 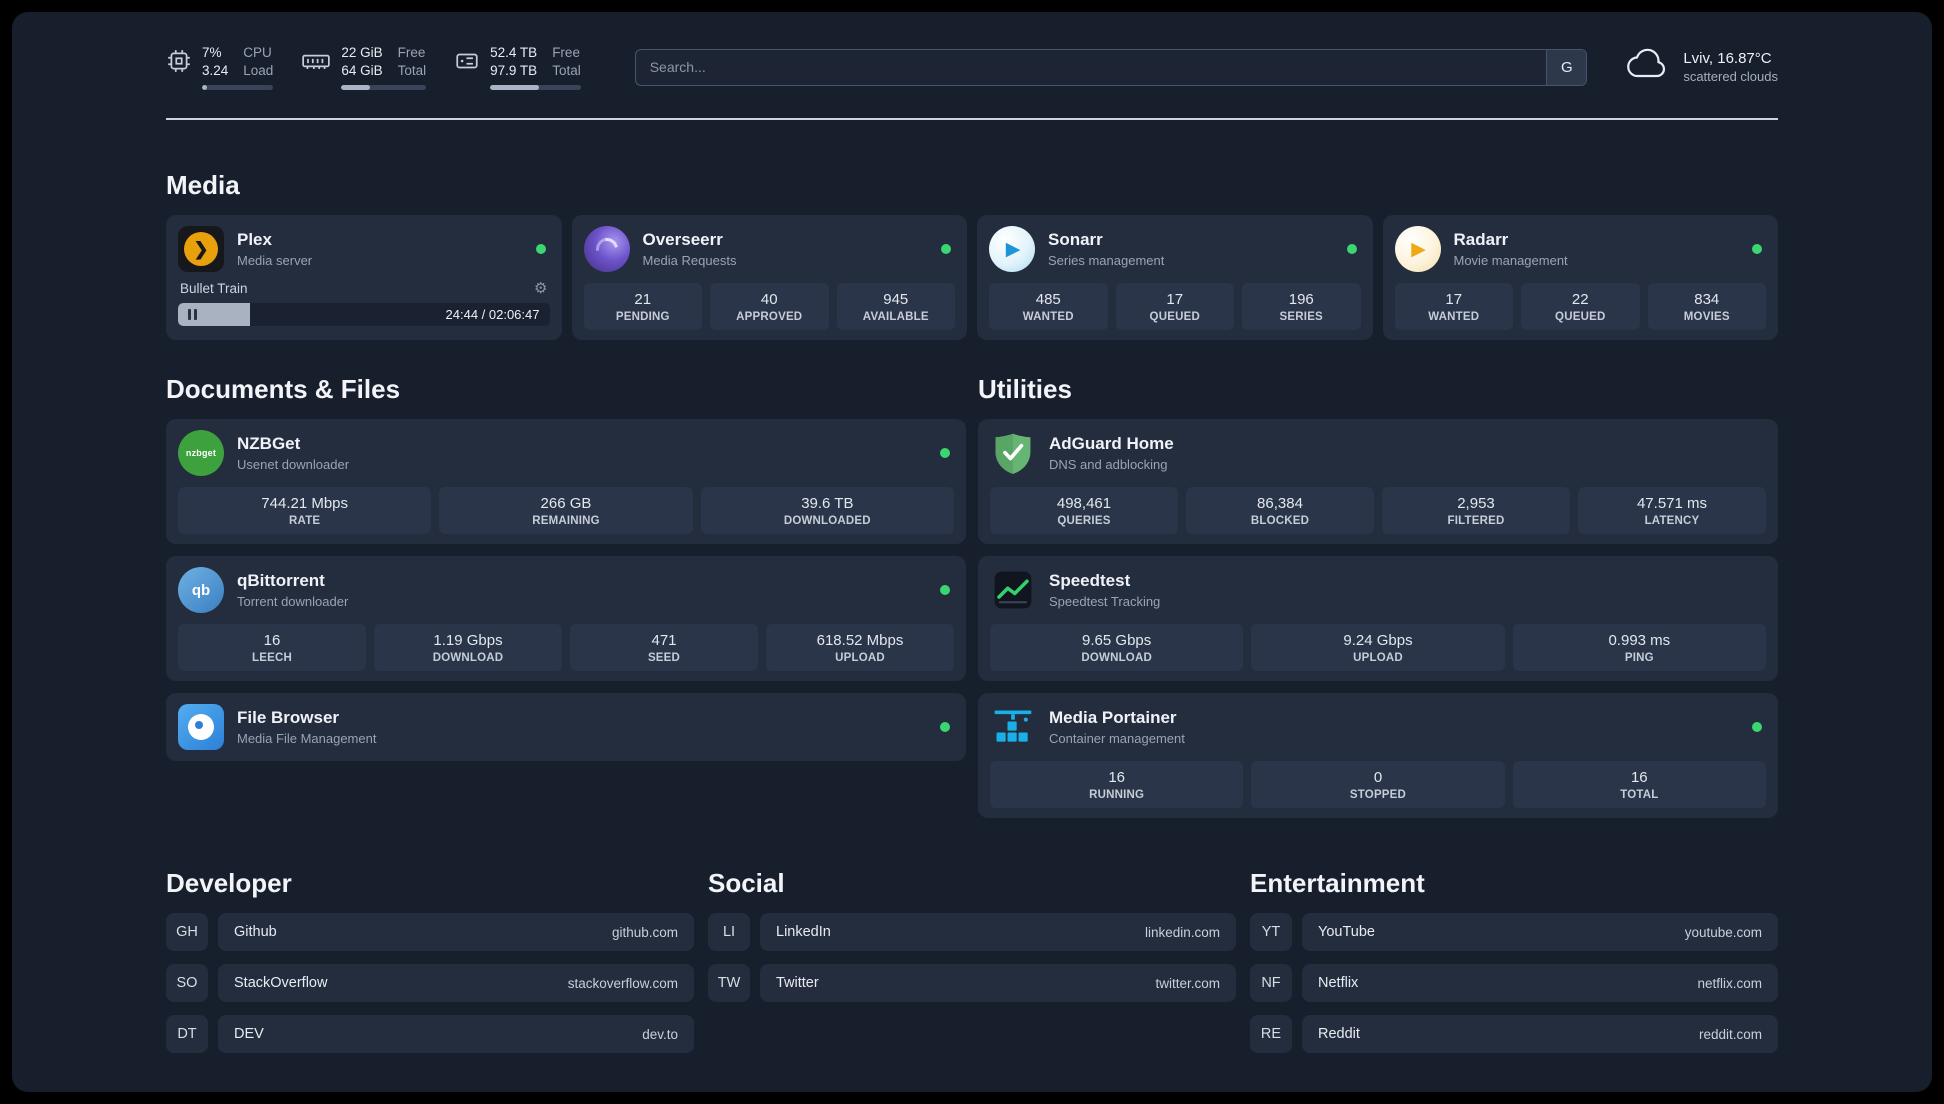 What do you see at coordinates (1271, 932) in the screenshot?
I see `bookmark-abbr: YT` at bounding box center [1271, 932].